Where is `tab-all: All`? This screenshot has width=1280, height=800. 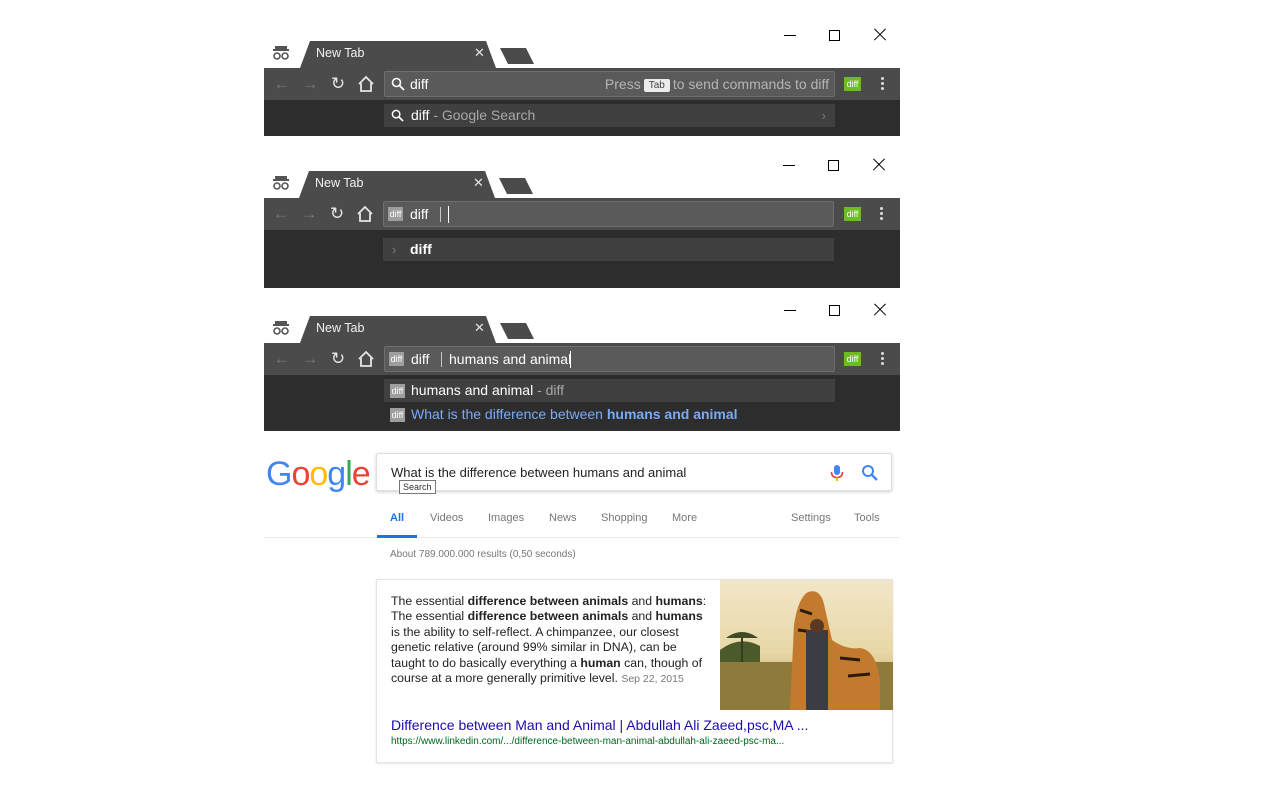 tab-all: All is located at coordinates (397, 518).